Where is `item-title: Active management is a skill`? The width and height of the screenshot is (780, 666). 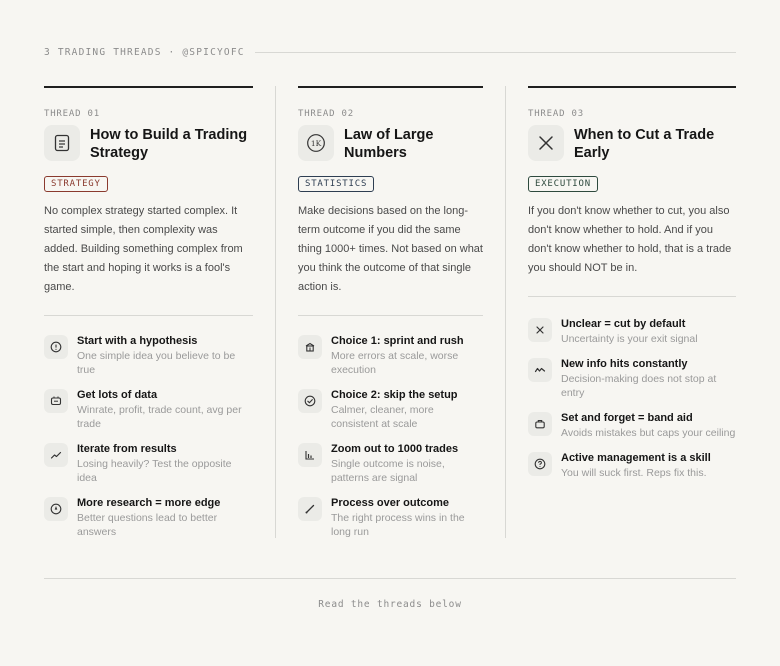
item-title: Active management is a skill is located at coordinates (636, 458).